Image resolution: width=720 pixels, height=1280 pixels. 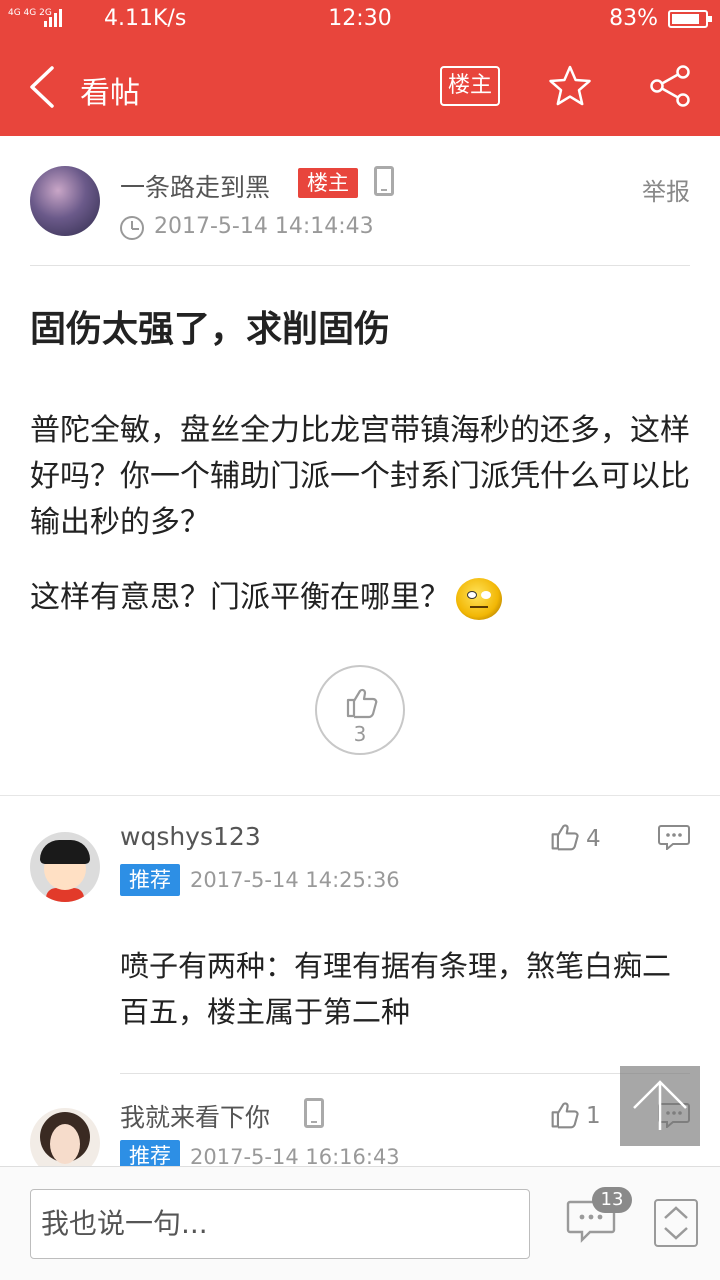 What do you see at coordinates (470, 86) in the screenshot?
I see `only-op-button: 楼主` at bounding box center [470, 86].